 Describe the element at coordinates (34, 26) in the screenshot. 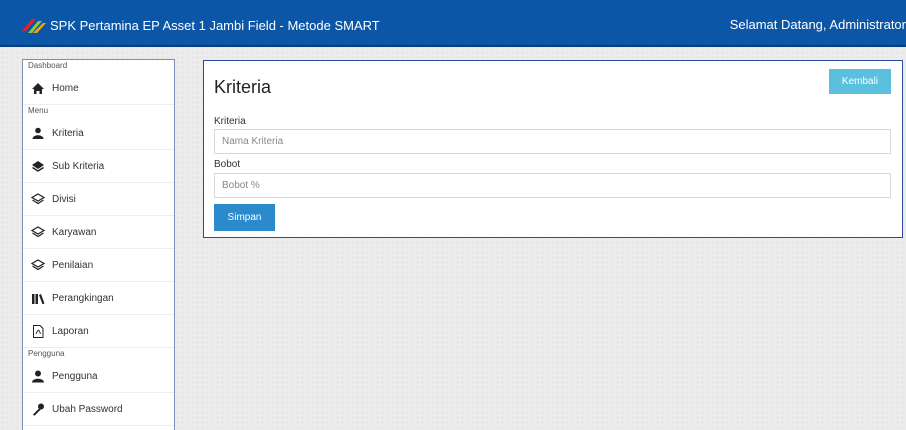

I see `pertamina-logo-icon` at that location.